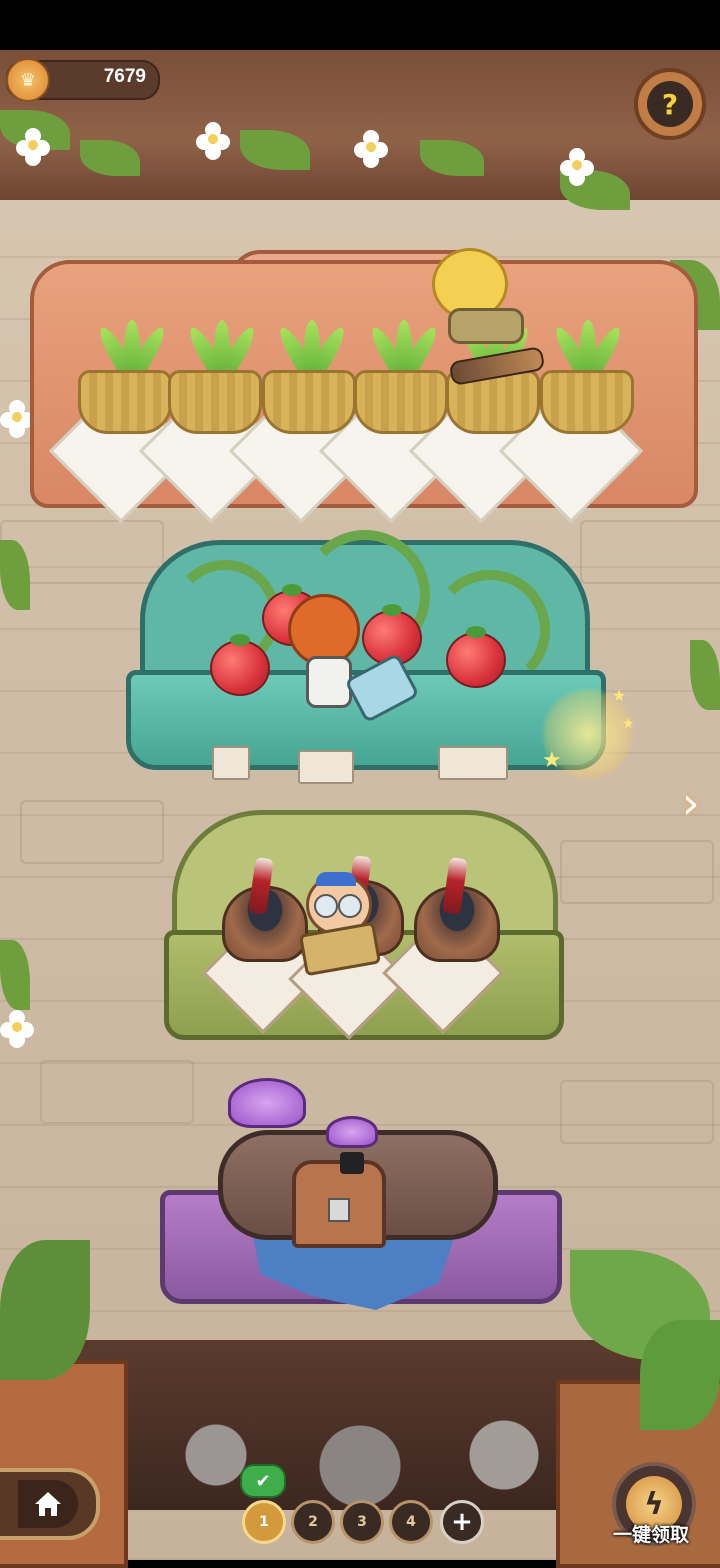  What do you see at coordinates (360, 1455) in the screenshot?
I see `stones` at bounding box center [360, 1455].